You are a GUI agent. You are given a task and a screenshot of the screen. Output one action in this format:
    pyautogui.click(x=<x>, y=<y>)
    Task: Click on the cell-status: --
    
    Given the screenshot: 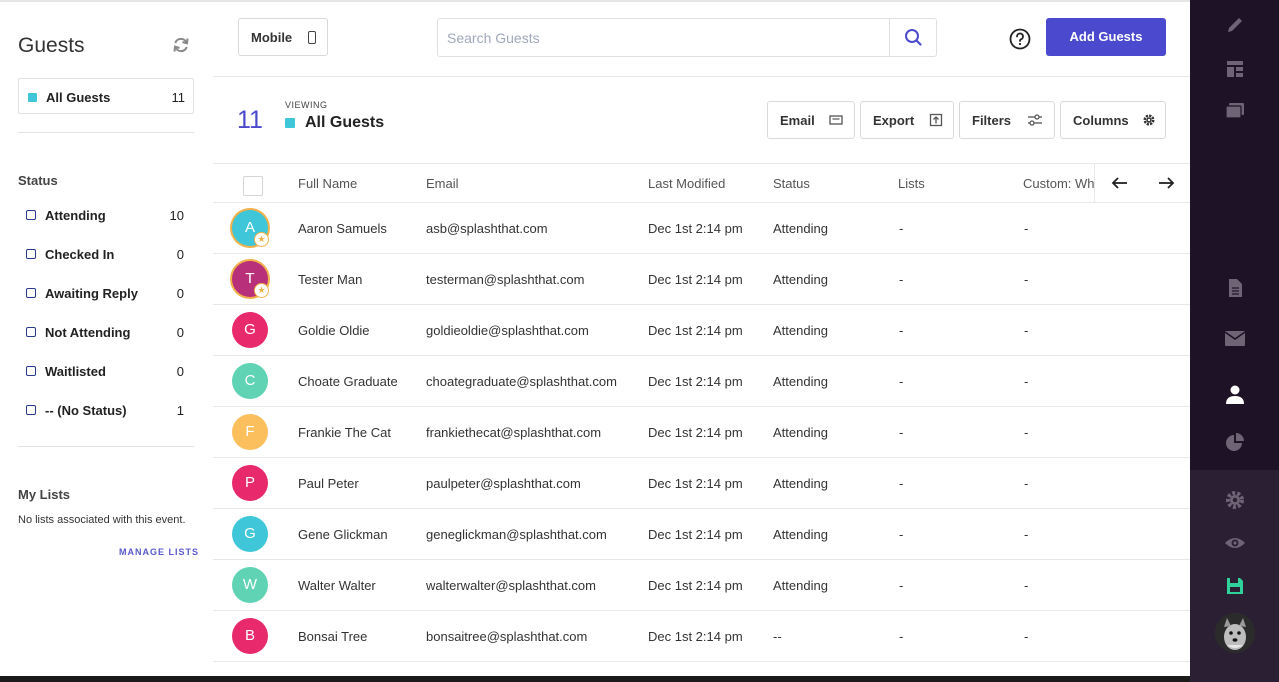 What is the action you would take?
    pyautogui.click(x=777, y=636)
    